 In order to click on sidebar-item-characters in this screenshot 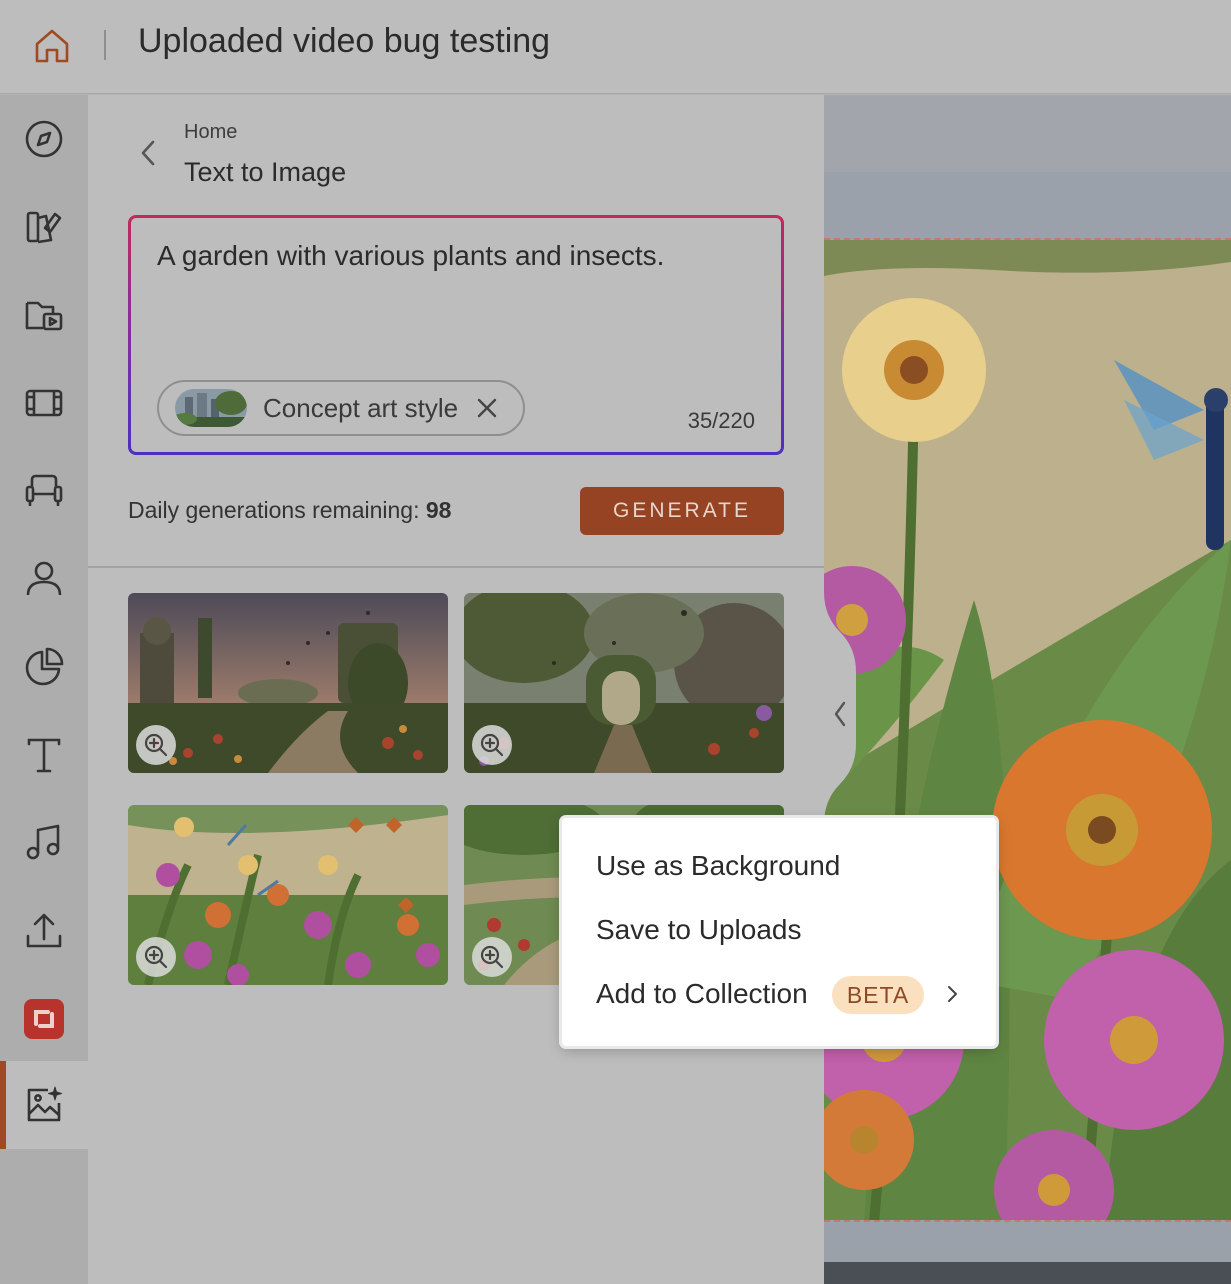, I will do `click(44, 579)`.